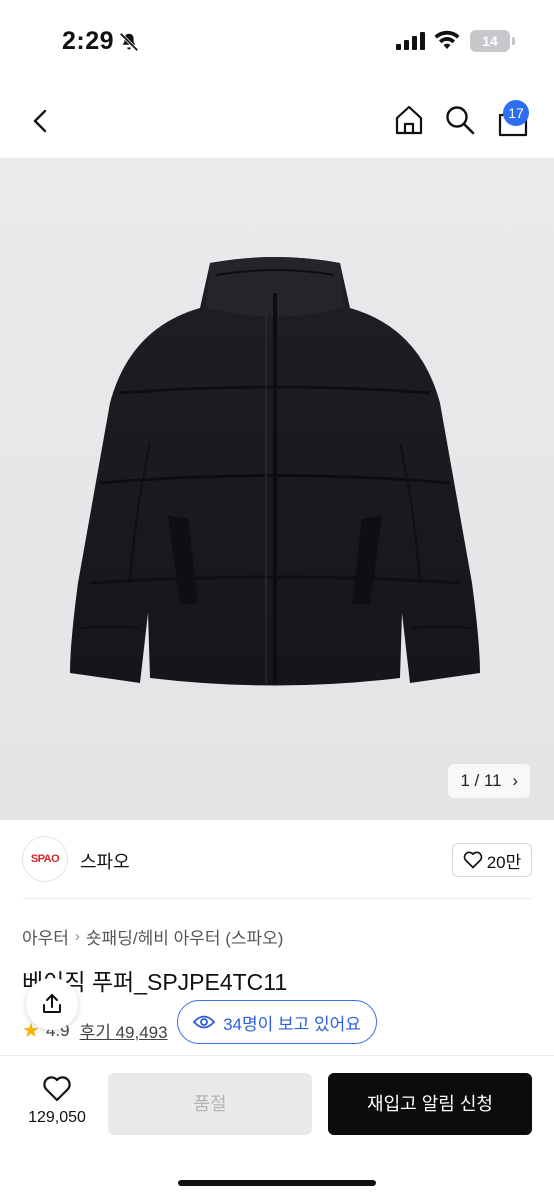  What do you see at coordinates (277, 1055) in the screenshot?
I see `bottom-divider` at bounding box center [277, 1055].